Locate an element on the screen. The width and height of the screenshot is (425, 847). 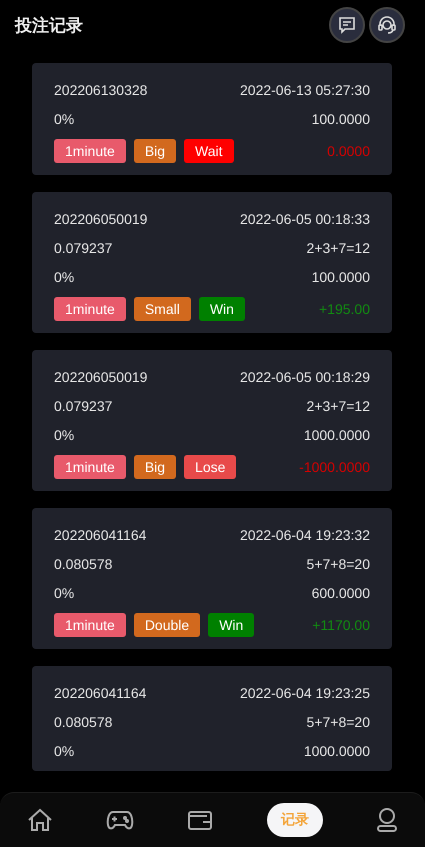
user-icon is located at coordinates (387, 820).